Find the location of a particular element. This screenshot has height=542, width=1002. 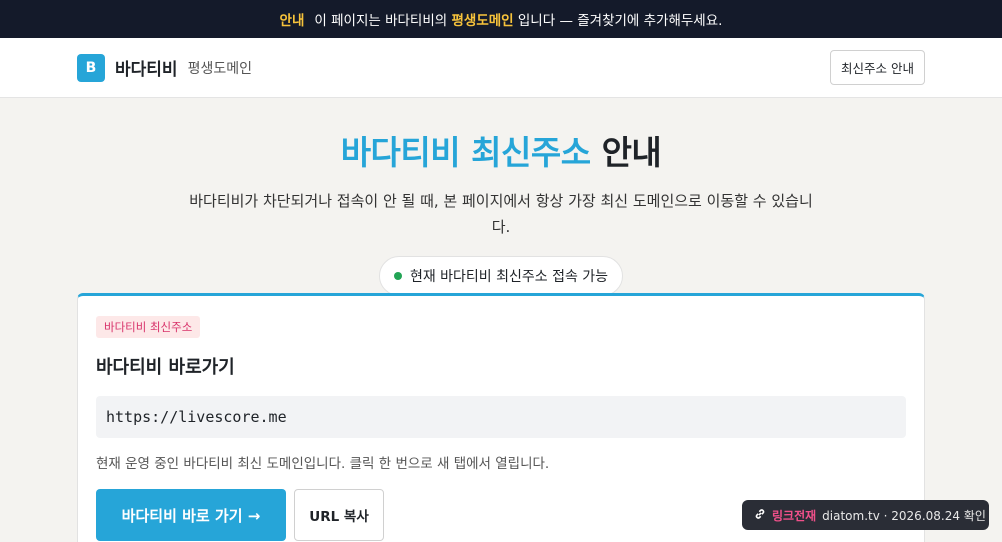

title-accent: 바다티비 최신주소 is located at coordinates (465, 152).